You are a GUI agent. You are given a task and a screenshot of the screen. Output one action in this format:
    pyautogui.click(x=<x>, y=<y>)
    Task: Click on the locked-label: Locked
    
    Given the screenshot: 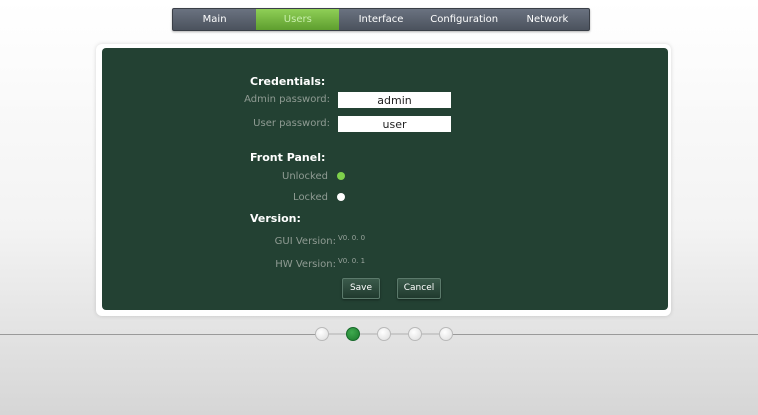 What is the action you would take?
    pyautogui.click(x=310, y=197)
    